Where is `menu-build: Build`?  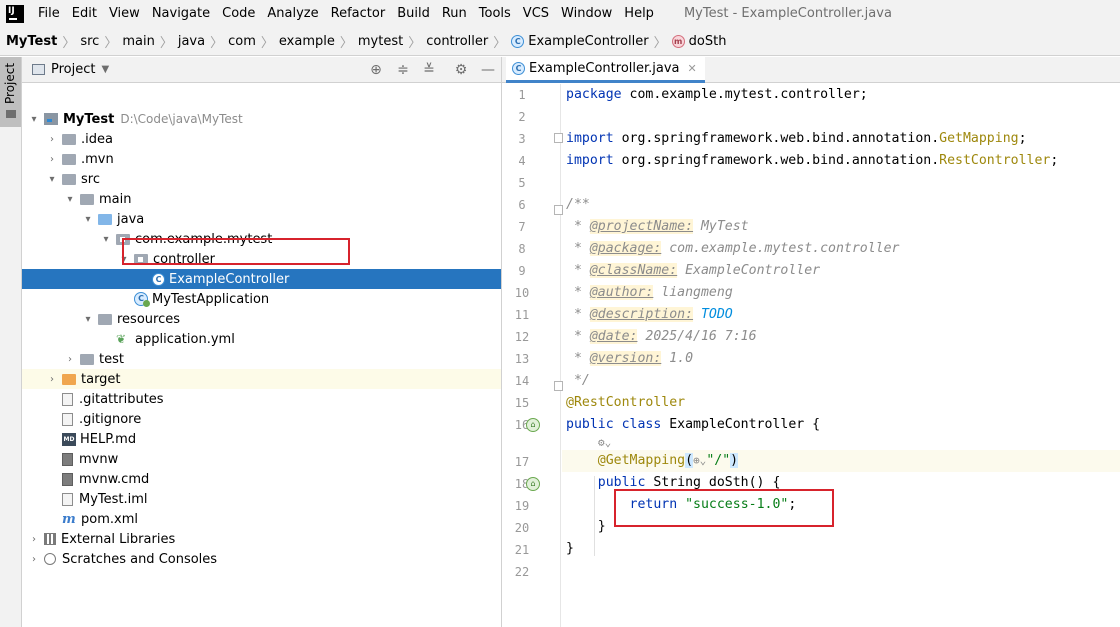 menu-build: Build is located at coordinates (413, 13).